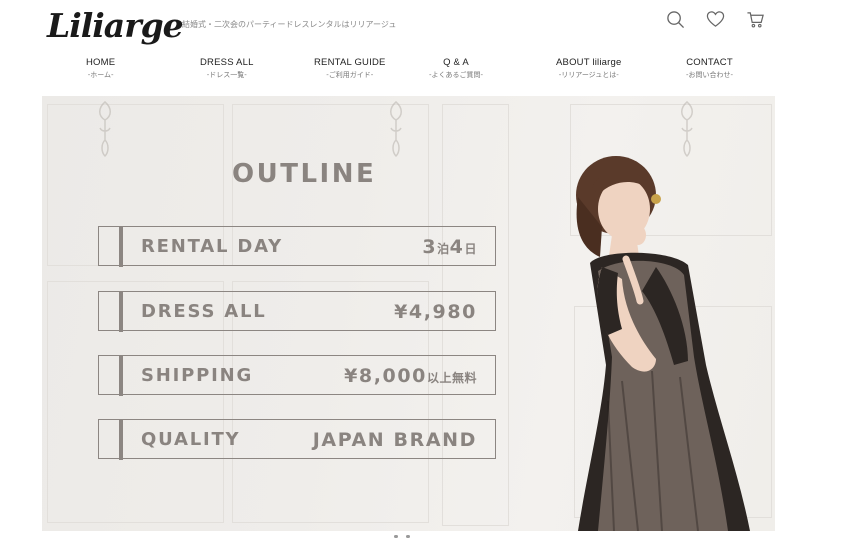  I want to click on outline-row-label: SHIPPING, so click(197, 375).